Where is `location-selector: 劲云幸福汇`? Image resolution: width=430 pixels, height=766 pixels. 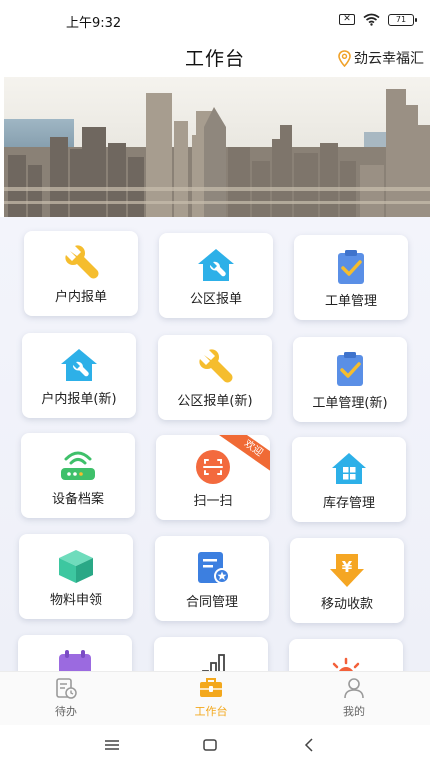 location-selector: 劲云幸福汇 is located at coordinates (381, 58).